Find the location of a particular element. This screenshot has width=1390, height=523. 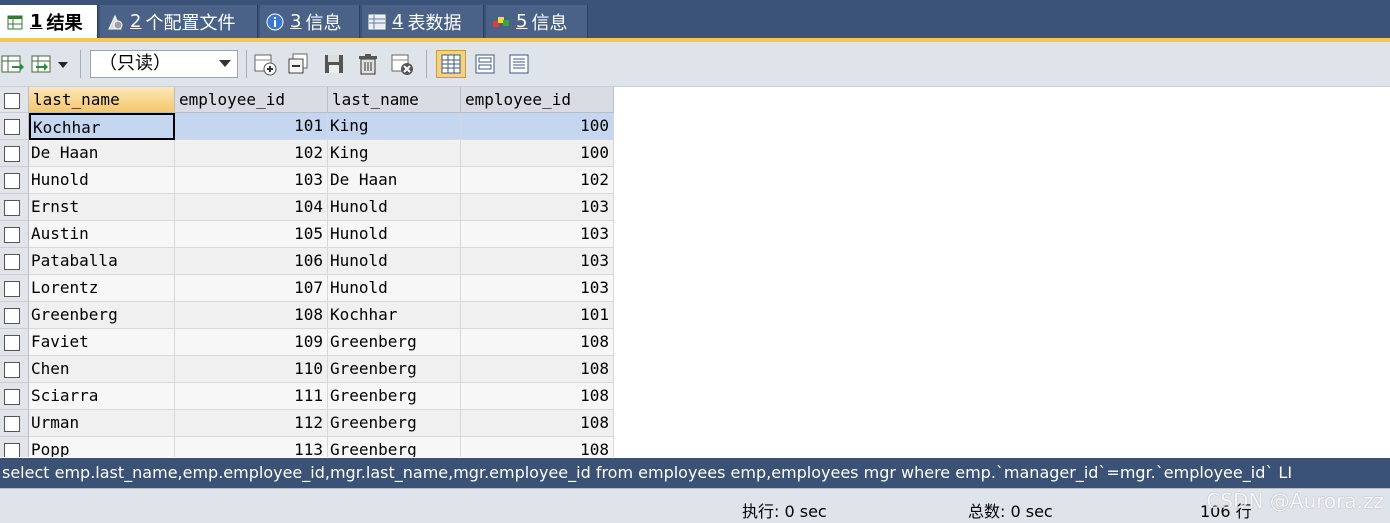

column-header-employee-id: employee_id is located at coordinates (251, 100).